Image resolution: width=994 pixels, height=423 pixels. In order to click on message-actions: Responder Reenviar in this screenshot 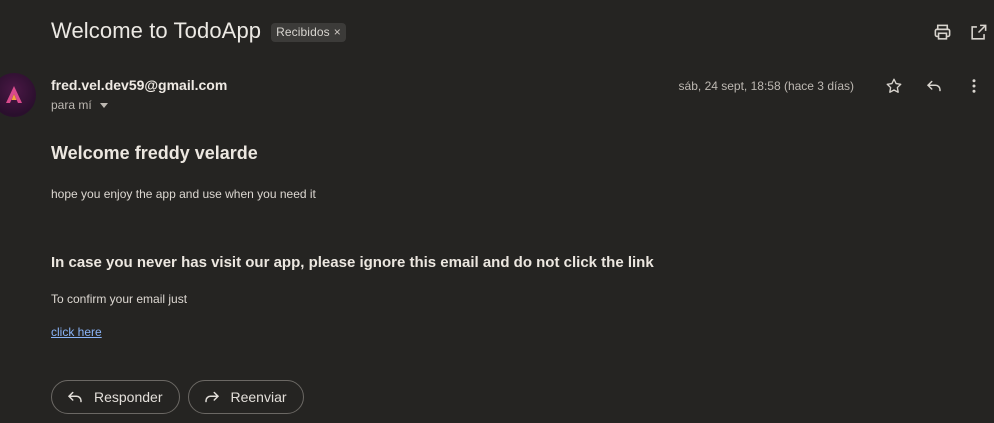, I will do `click(177, 397)`.